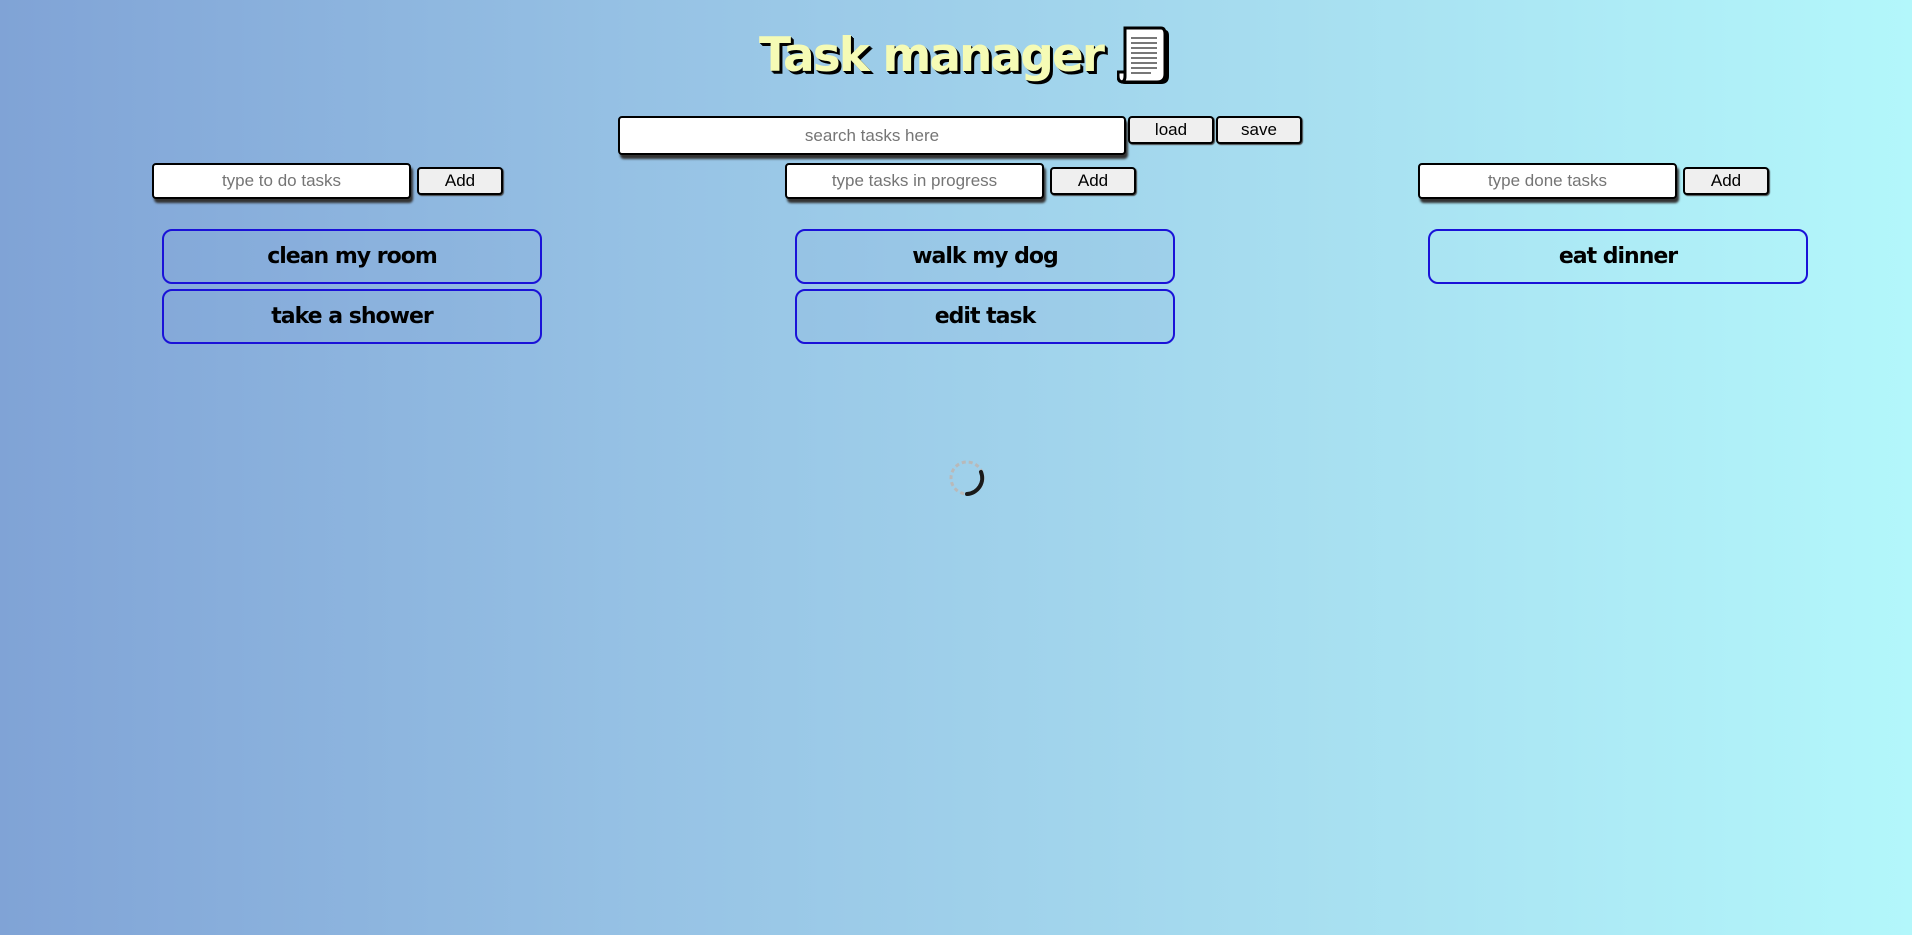 This screenshot has height=935, width=1912. What do you see at coordinates (932, 55) in the screenshot?
I see `page-title: Task manager` at bounding box center [932, 55].